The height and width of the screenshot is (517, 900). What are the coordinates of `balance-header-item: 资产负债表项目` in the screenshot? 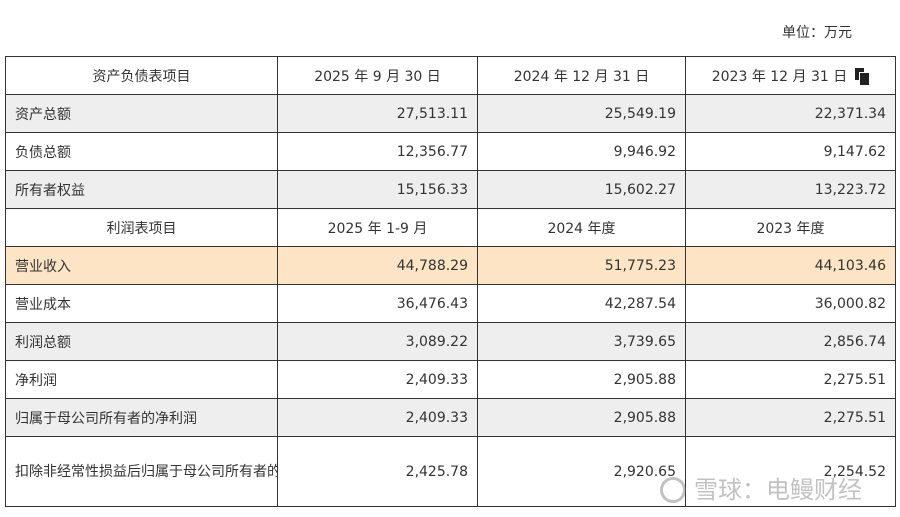 It's located at (141, 75).